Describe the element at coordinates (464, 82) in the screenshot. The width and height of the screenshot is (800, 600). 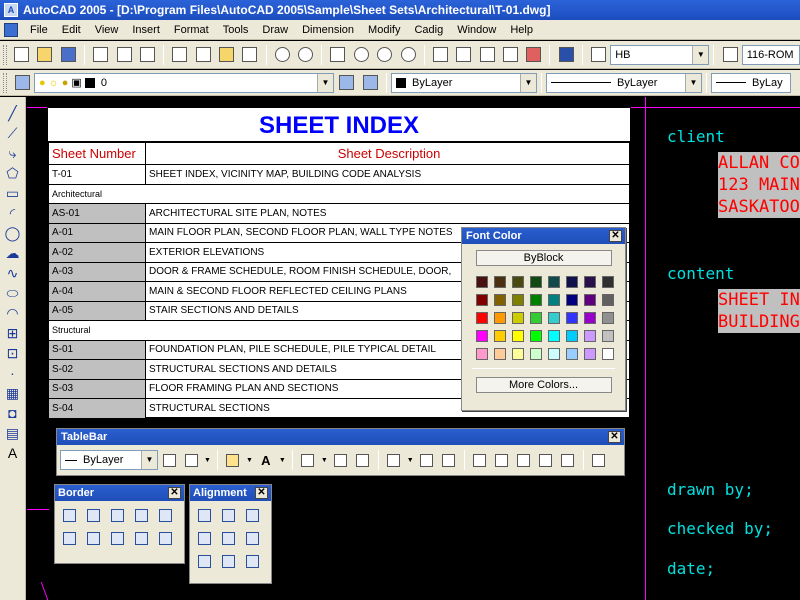
I see `color-combo: ByLayer ▼` at that location.